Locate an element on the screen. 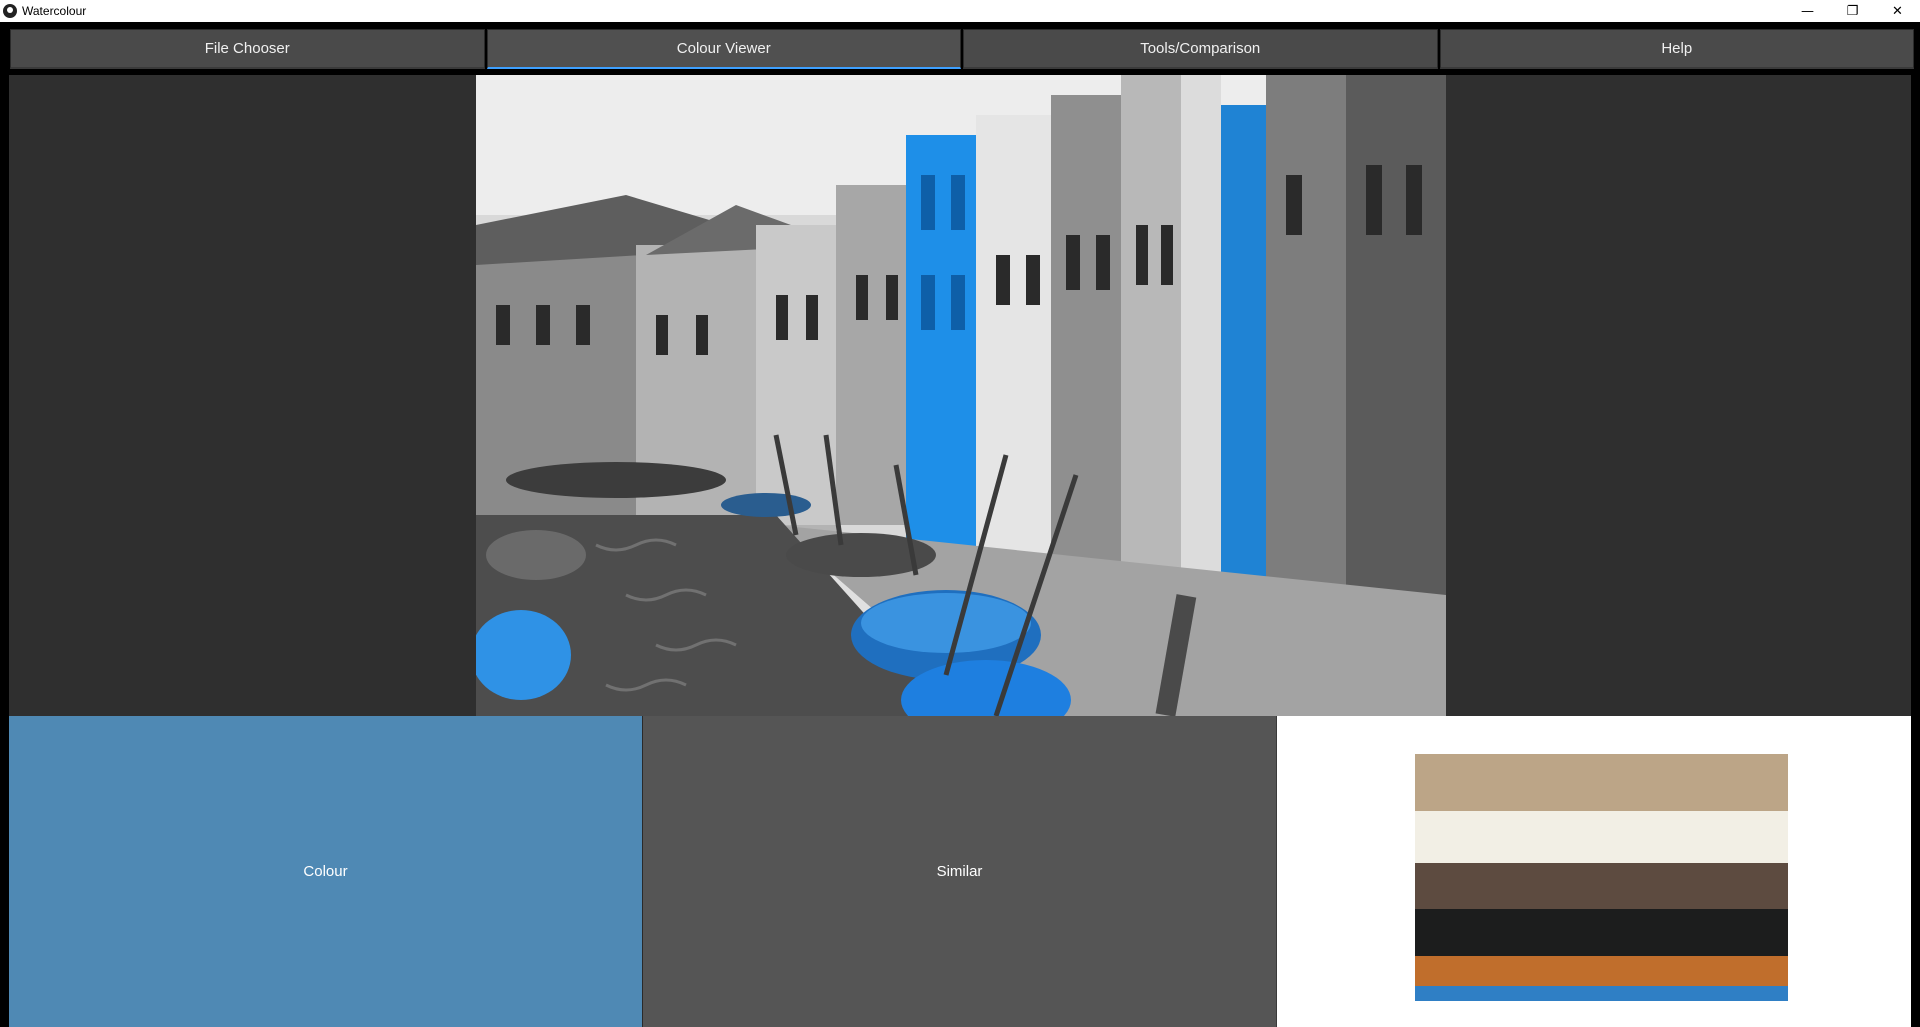 This screenshot has width=1920, height=1027. colour-palette is located at coordinates (1601, 877).